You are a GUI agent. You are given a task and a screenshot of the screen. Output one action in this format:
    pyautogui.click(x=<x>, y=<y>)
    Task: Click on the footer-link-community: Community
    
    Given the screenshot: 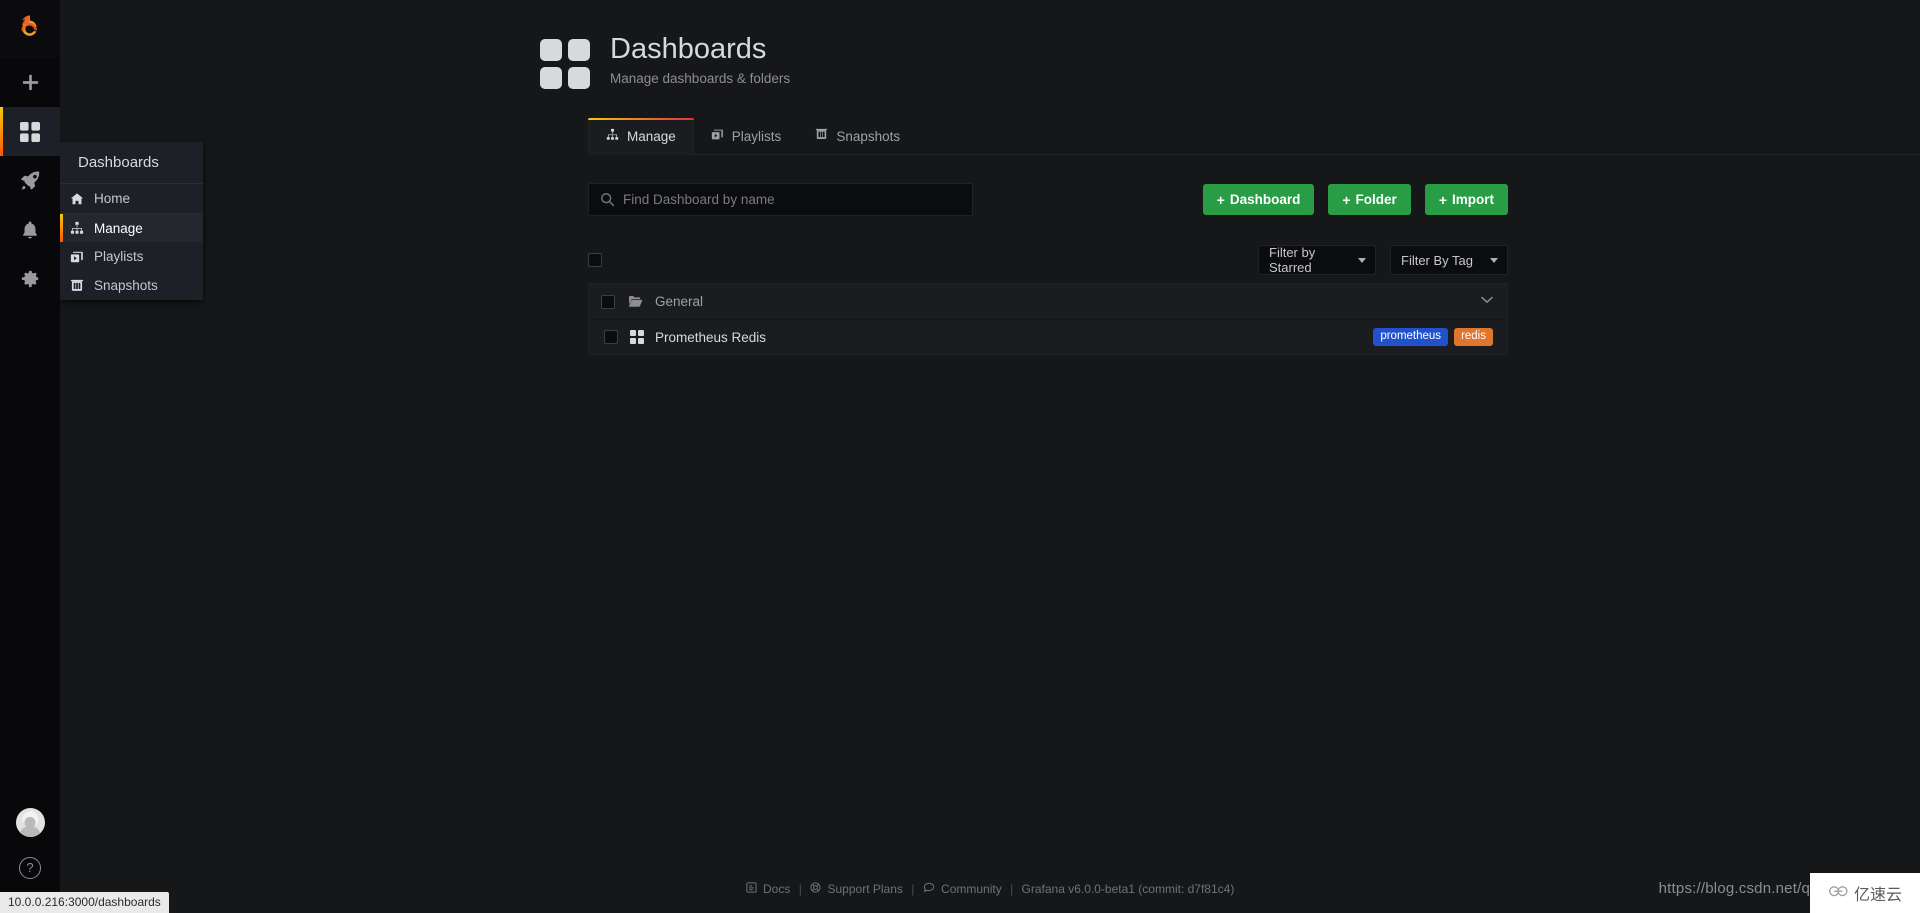 What is the action you would take?
    pyautogui.click(x=962, y=889)
    